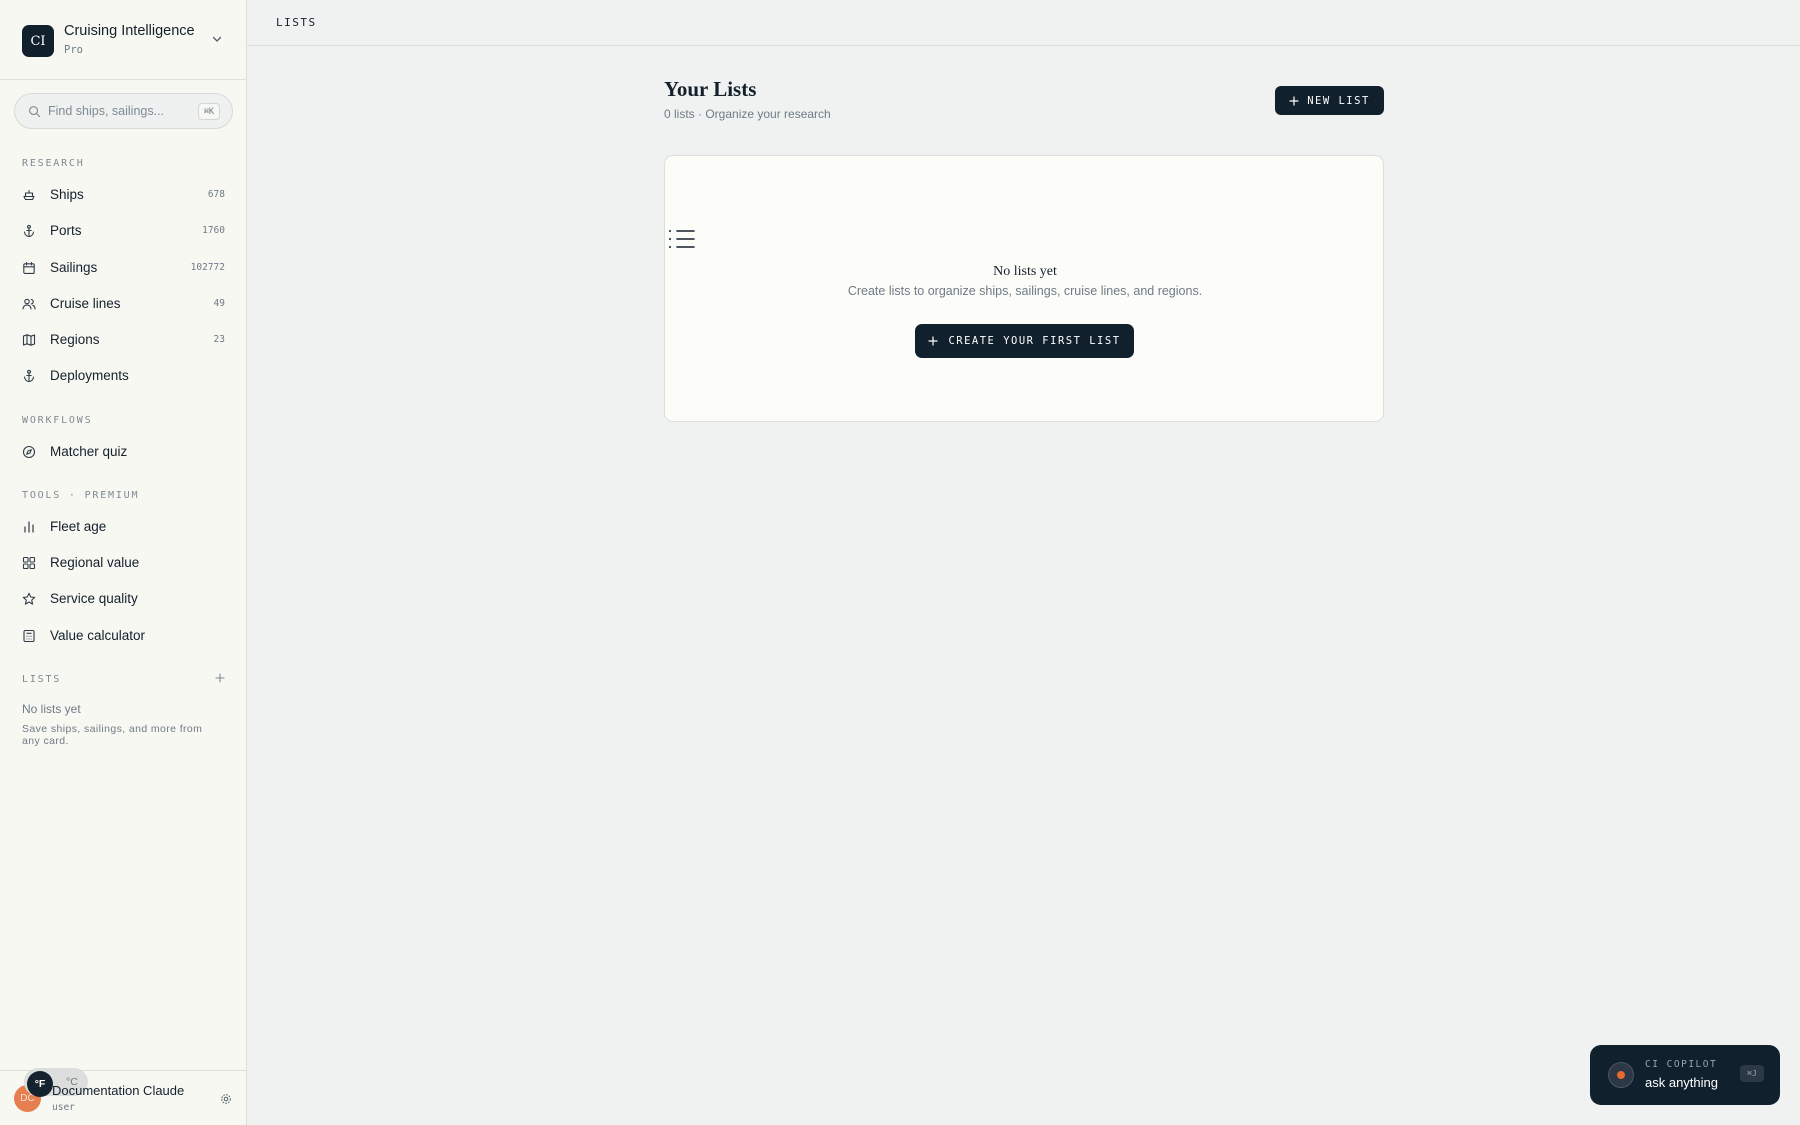 The image size is (1800, 1125). What do you see at coordinates (710, 89) in the screenshot?
I see `page-title: Your Lists` at bounding box center [710, 89].